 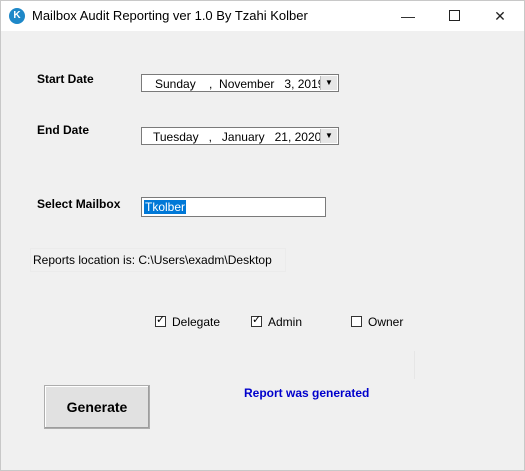 What do you see at coordinates (97, 407) in the screenshot?
I see `generate-button: Generate` at bounding box center [97, 407].